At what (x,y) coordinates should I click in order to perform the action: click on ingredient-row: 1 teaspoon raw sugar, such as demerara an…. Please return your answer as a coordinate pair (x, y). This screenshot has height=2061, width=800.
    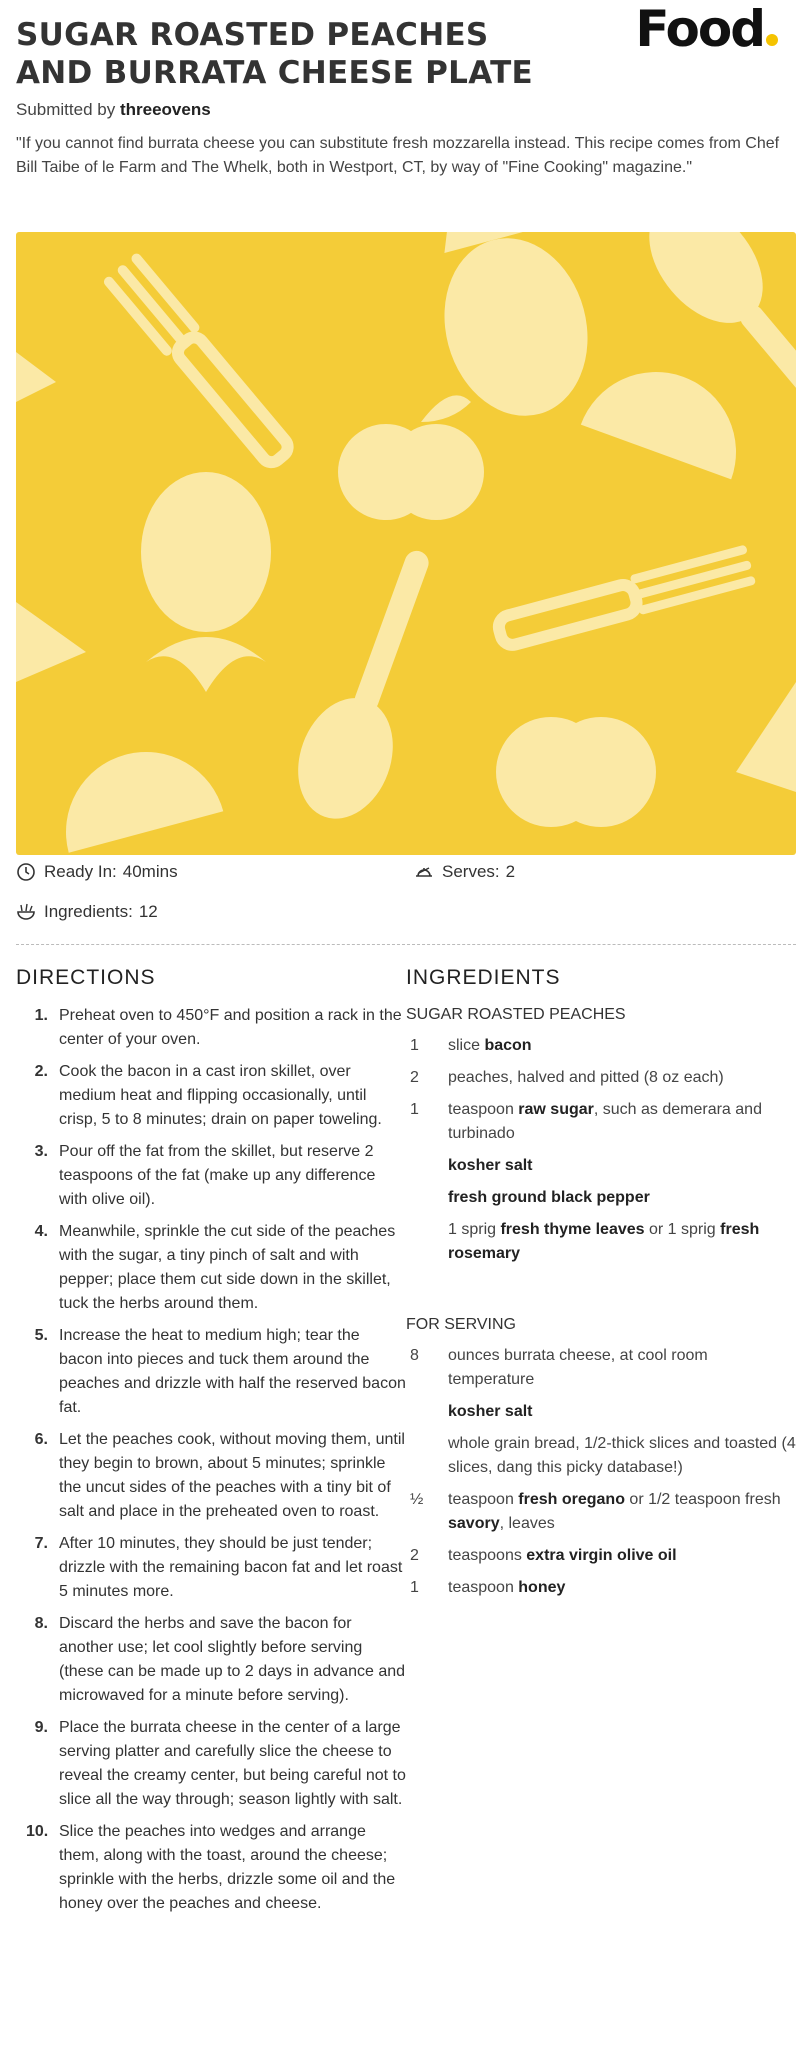
    Looking at the image, I should click on (586, 1121).